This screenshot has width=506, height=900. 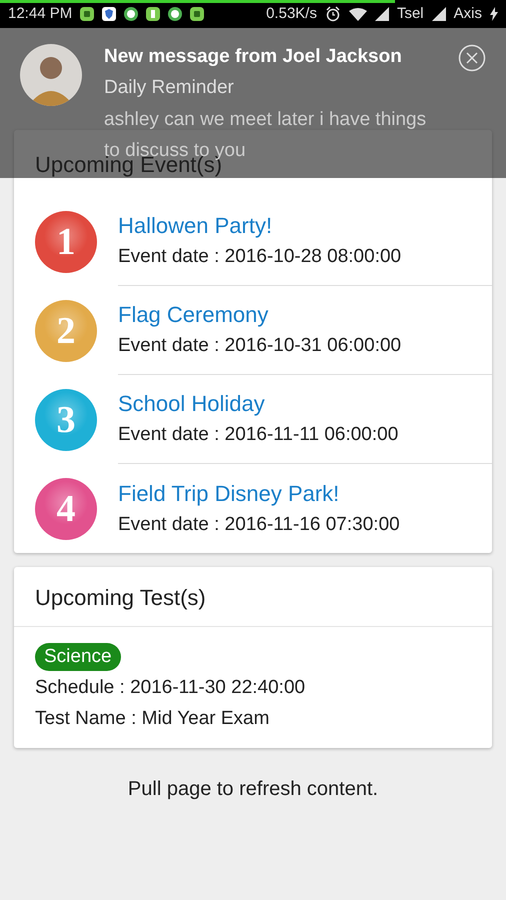 What do you see at coordinates (259, 524) in the screenshot?
I see `event-date: Event date : 2016-11-16 07:30:00` at bounding box center [259, 524].